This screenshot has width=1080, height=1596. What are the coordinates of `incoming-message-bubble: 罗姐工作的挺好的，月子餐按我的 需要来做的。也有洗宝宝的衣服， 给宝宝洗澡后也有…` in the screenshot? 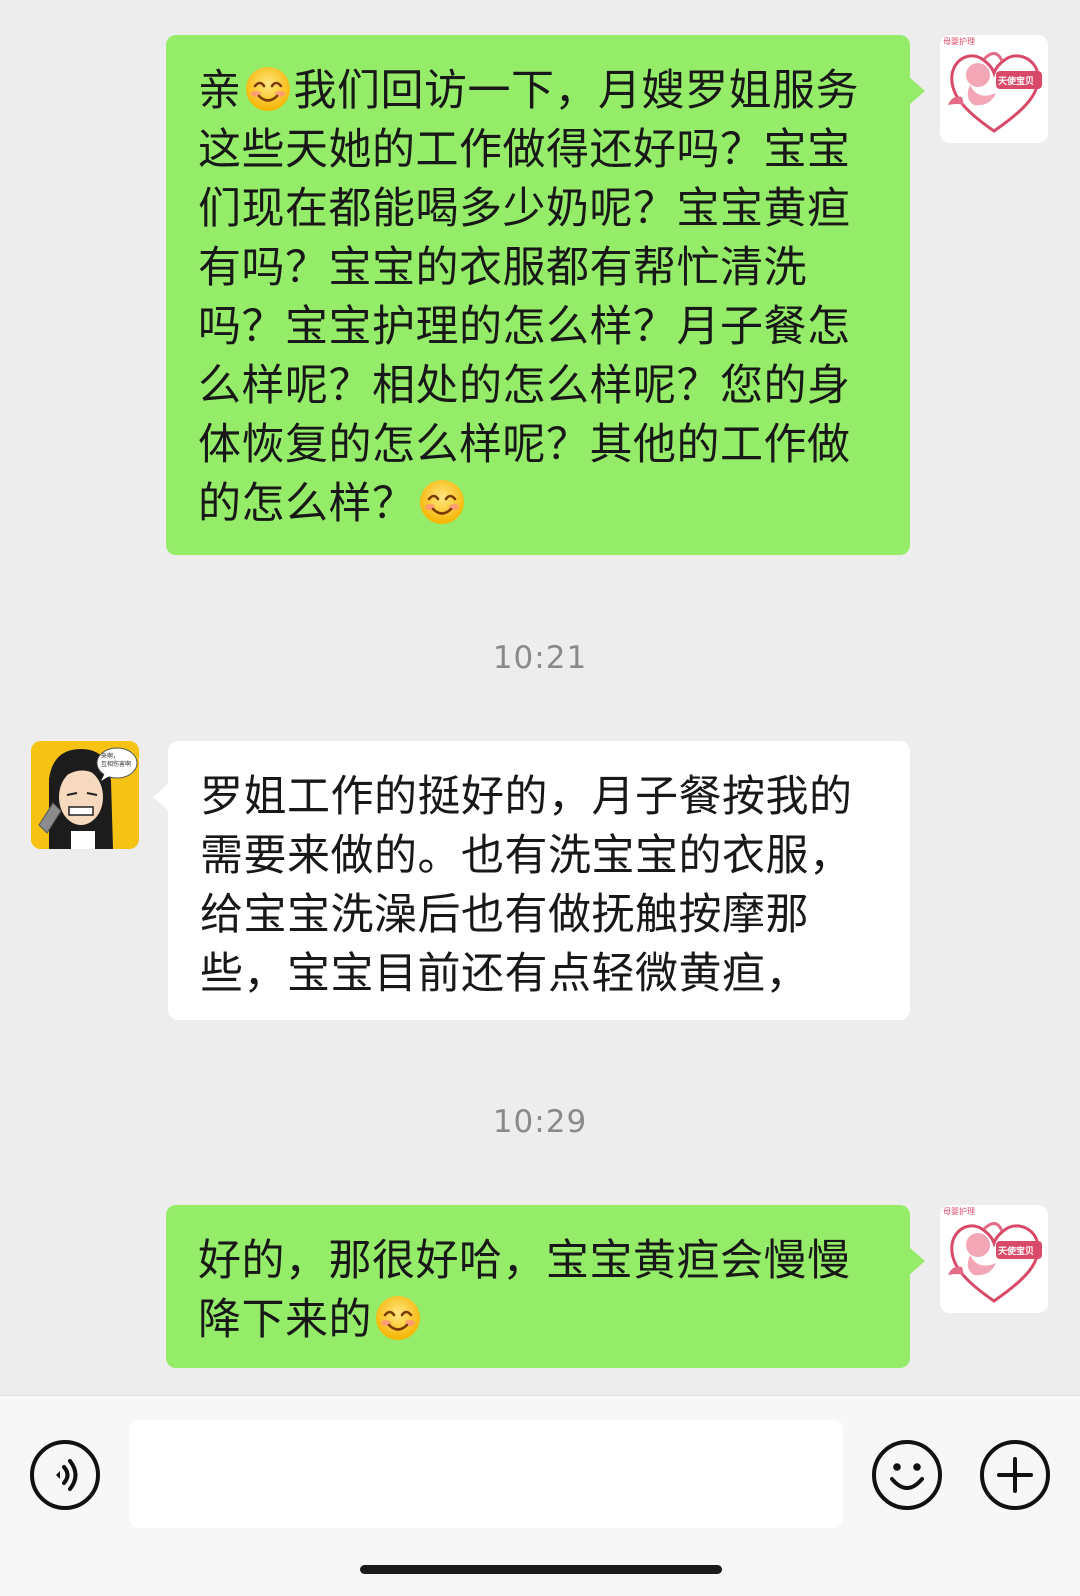 It's located at (531, 880).